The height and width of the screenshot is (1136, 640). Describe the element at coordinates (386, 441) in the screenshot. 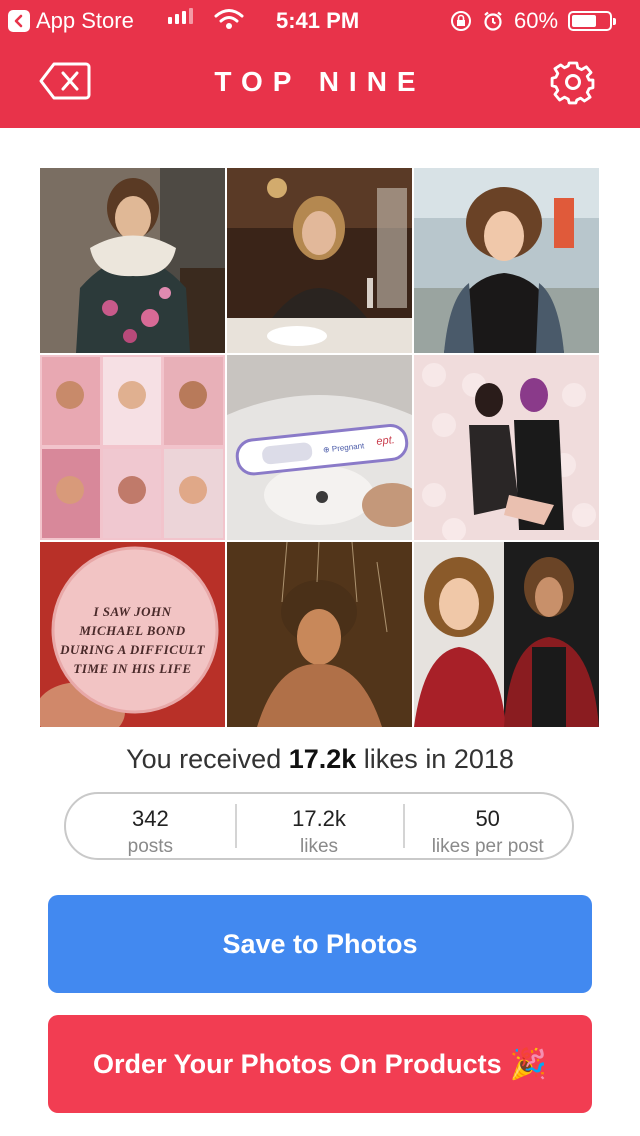

I see `svg-text: ept.` at that location.